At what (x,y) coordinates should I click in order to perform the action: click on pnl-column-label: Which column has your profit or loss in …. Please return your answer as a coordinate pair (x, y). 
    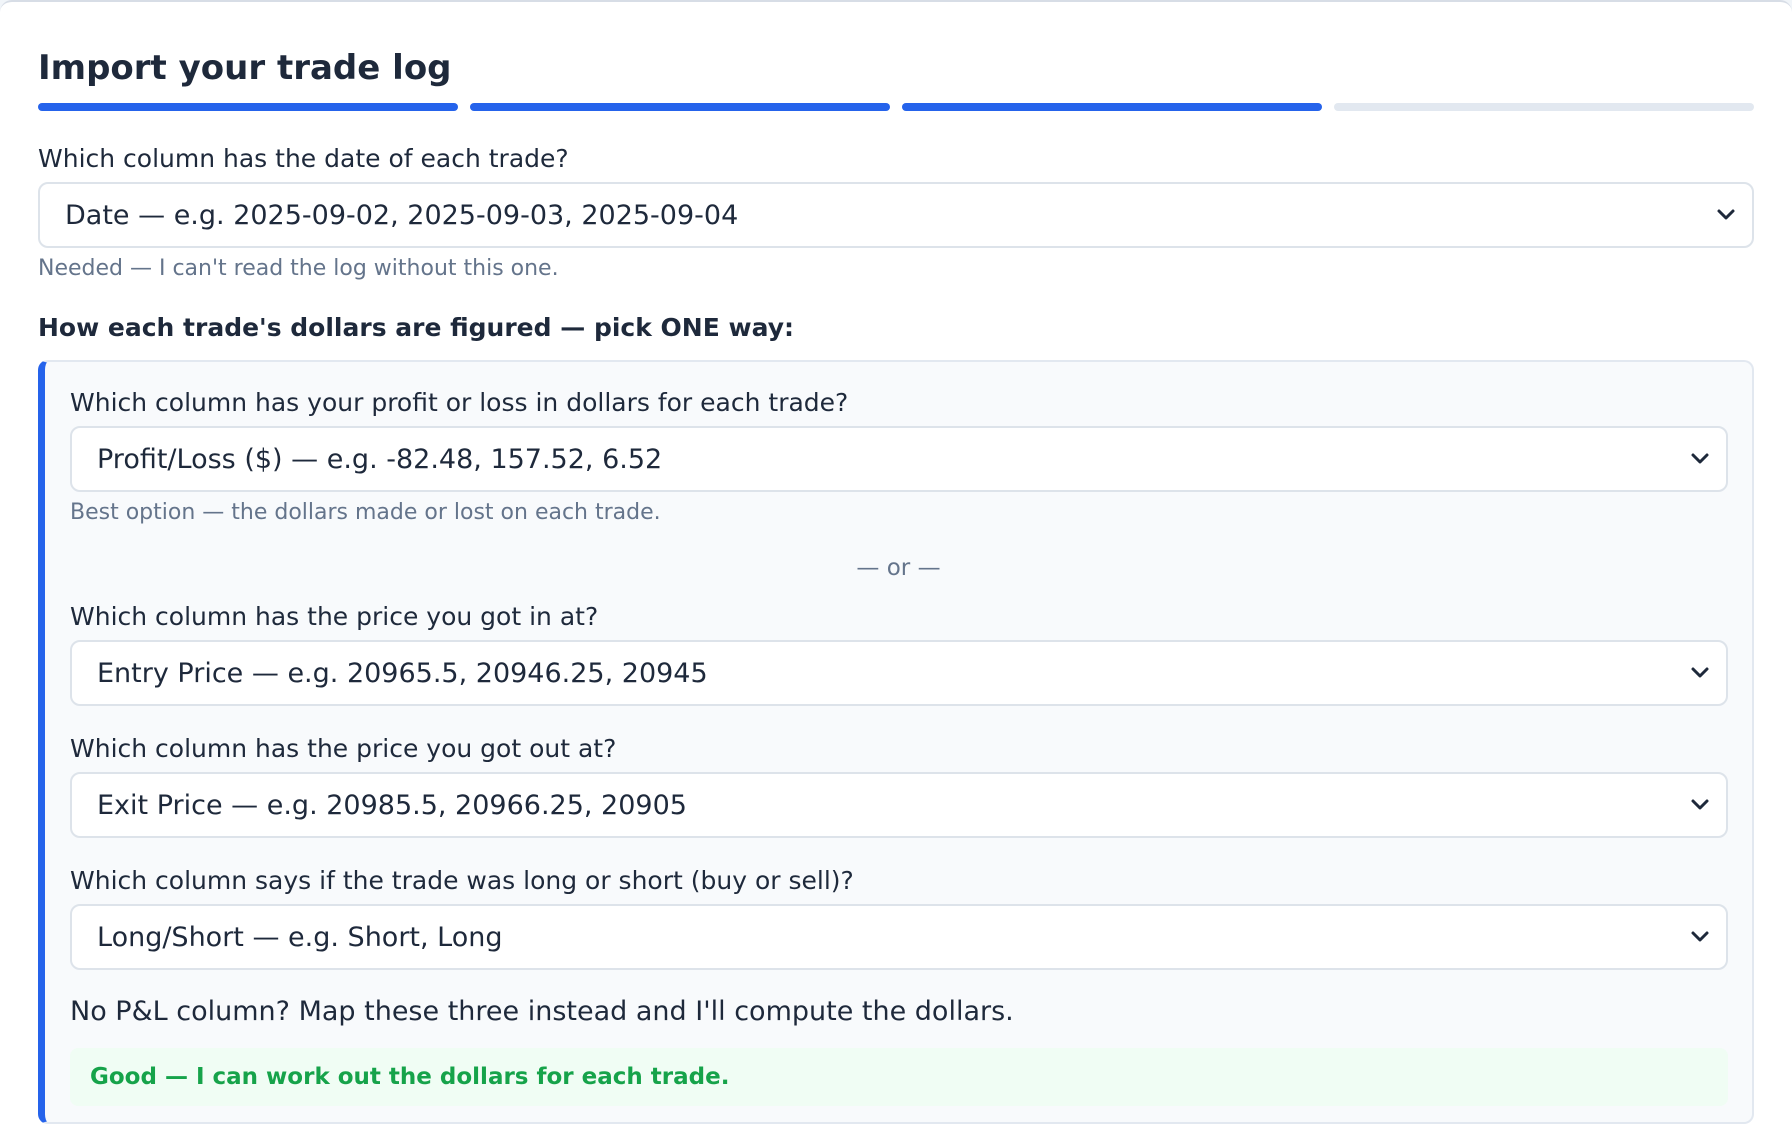
    Looking at the image, I should click on (459, 402).